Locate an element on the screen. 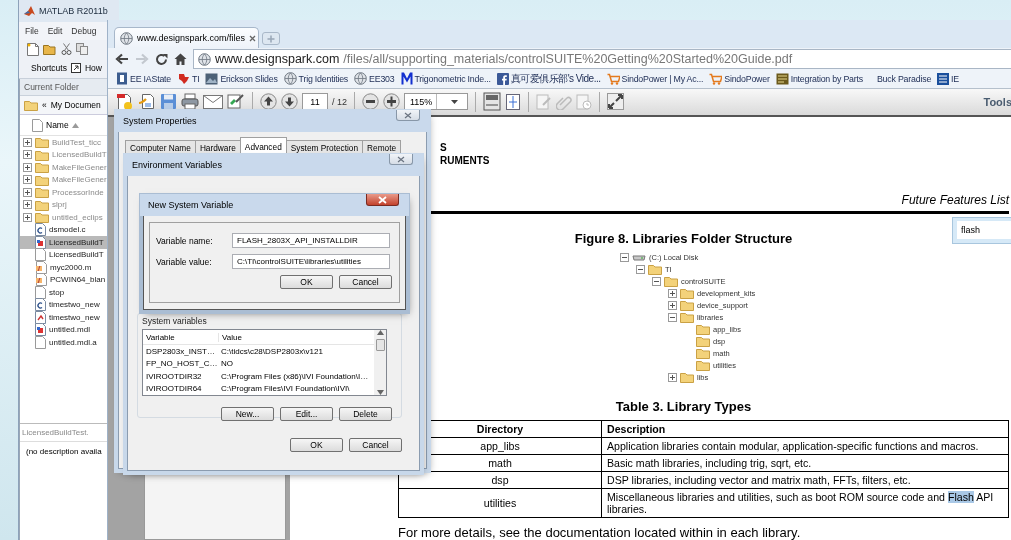  menu-item: File is located at coordinates (32, 31).